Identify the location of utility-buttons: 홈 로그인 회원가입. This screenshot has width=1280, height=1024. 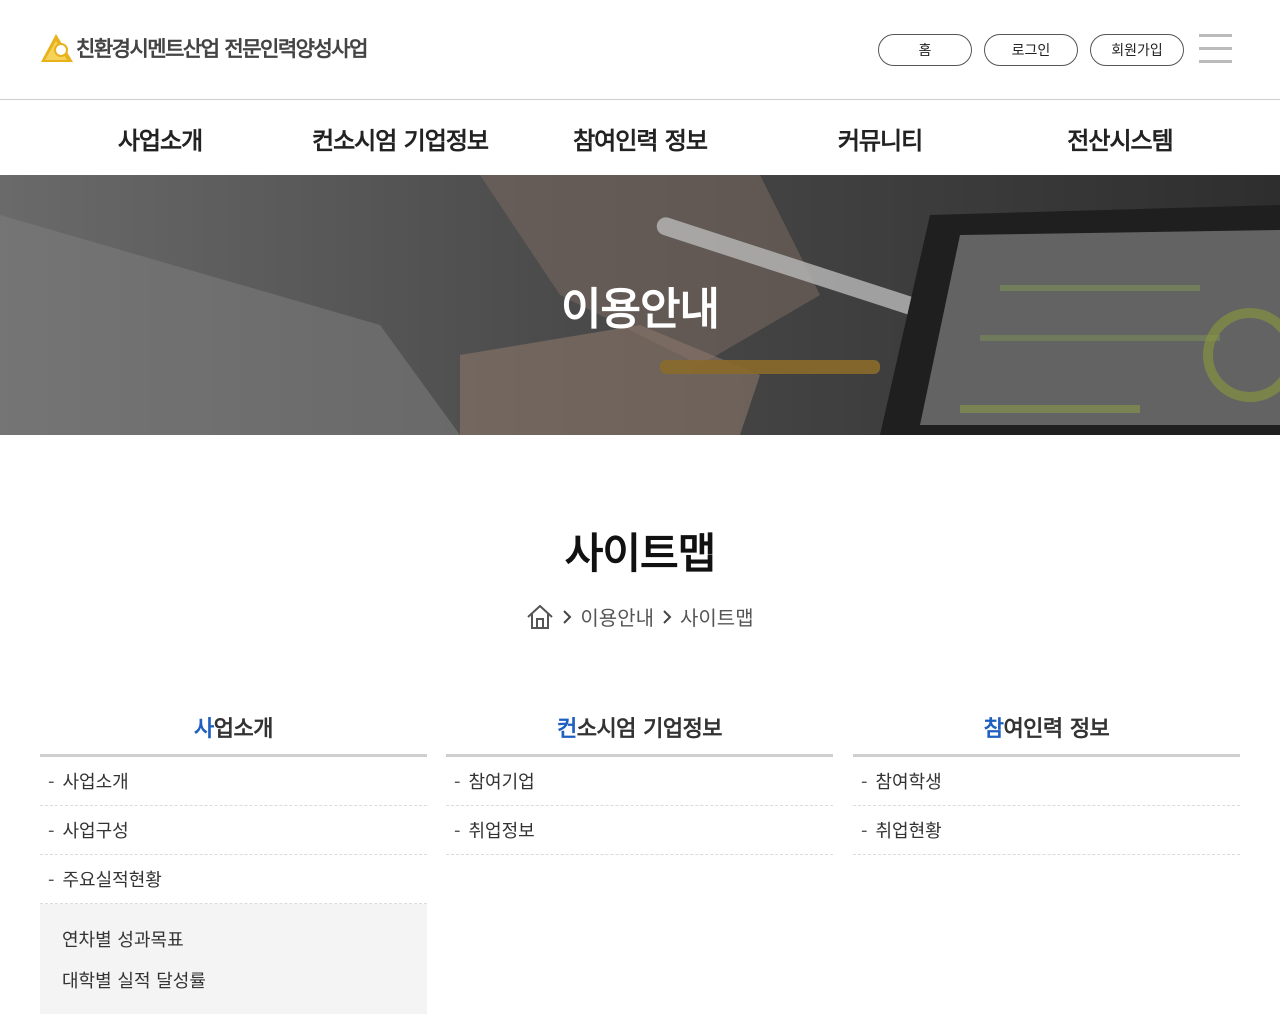
(1031, 50).